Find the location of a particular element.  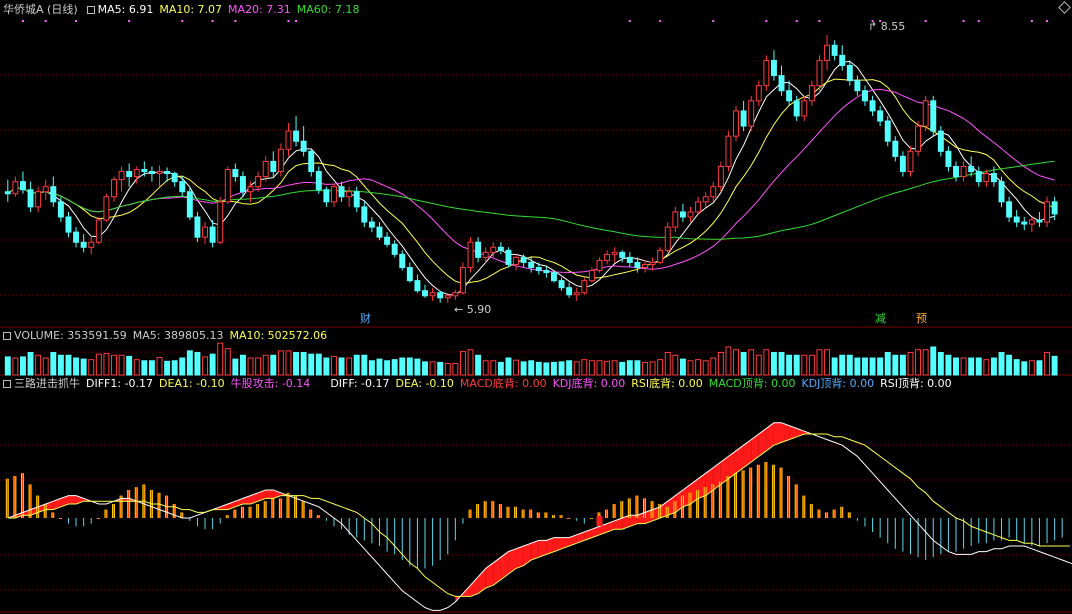

indicator-box-icon is located at coordinates (7, 384).